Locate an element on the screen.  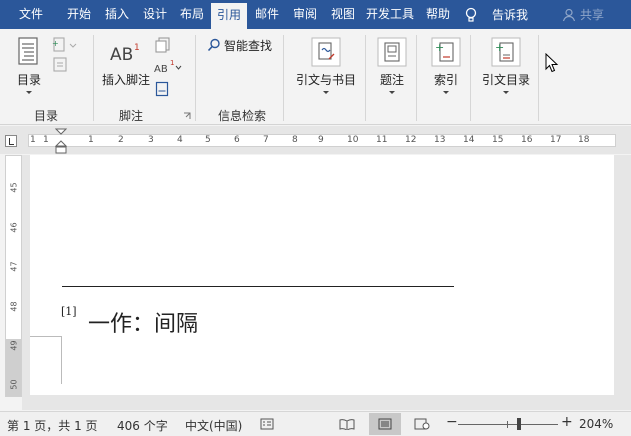
insert-footnote-icon: AB 1 is located at coordinates (125, 53).